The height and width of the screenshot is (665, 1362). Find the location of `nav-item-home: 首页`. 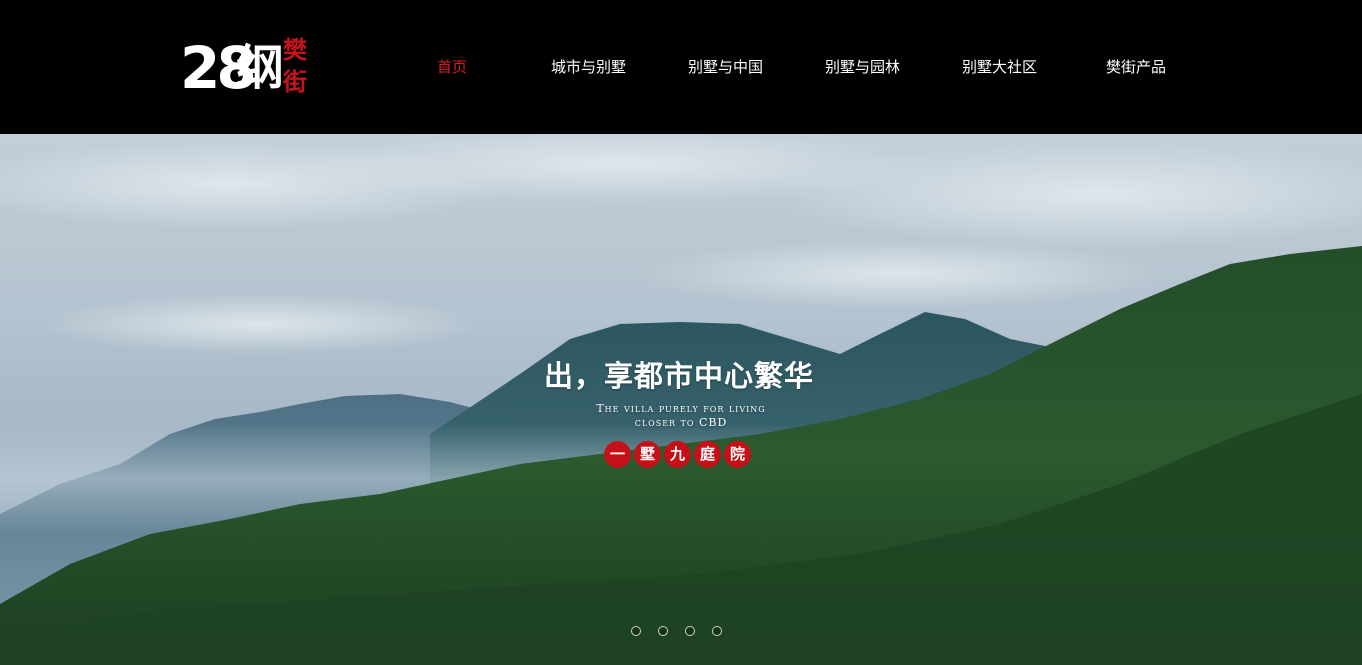

nav-item-home: 首页 is located at coordinates (452, 67).